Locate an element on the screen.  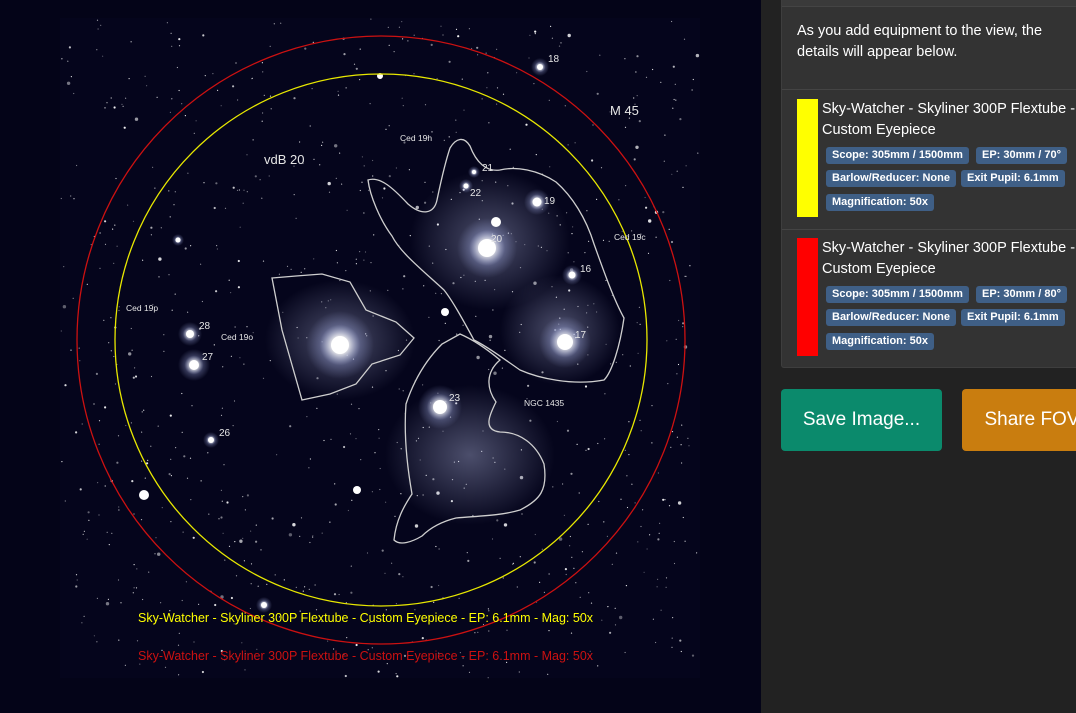
label-vdb20: vdB 20 is located at coordinates (284, 159).